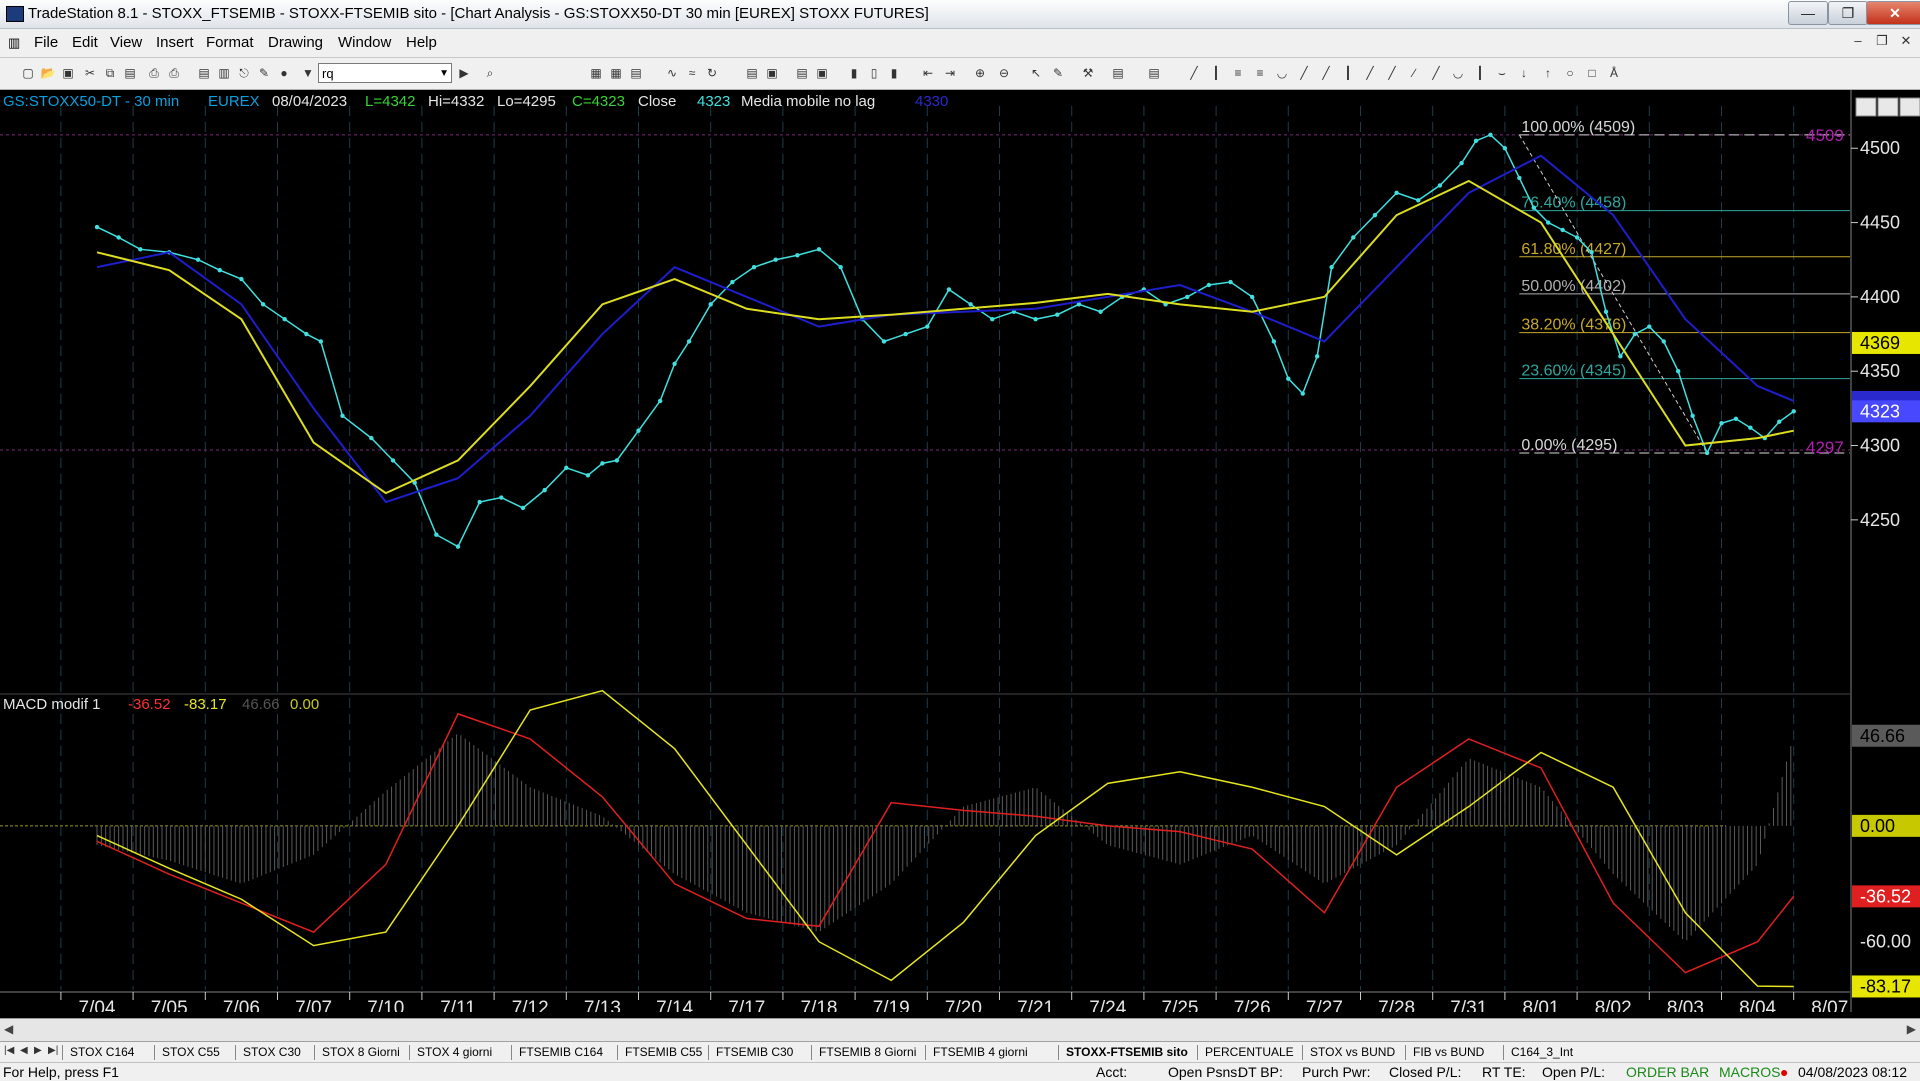 The height and width of the screenshot is (1081, 1920). Describe the element at coordinates (1127, 1052) in the screenshot. I see `workspace-tab: STOXX-FTSEMIB sito` at that location.